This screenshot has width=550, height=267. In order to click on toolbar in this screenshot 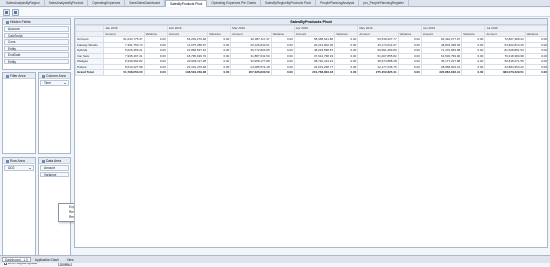, I will do `click(275, 12)`.